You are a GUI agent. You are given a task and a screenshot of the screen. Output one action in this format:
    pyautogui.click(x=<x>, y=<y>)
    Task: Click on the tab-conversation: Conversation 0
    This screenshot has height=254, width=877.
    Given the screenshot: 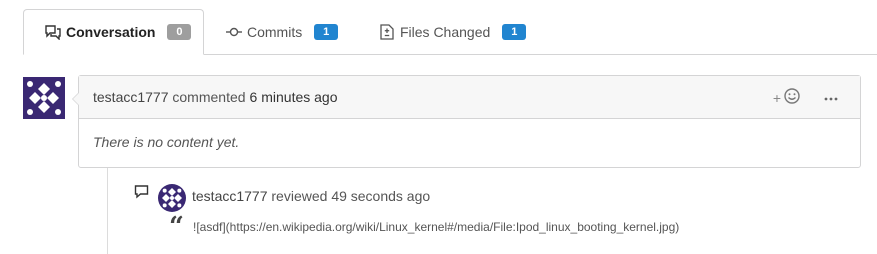 What is the action you would take?
    pyautogui.click(x=113, y=32)
    